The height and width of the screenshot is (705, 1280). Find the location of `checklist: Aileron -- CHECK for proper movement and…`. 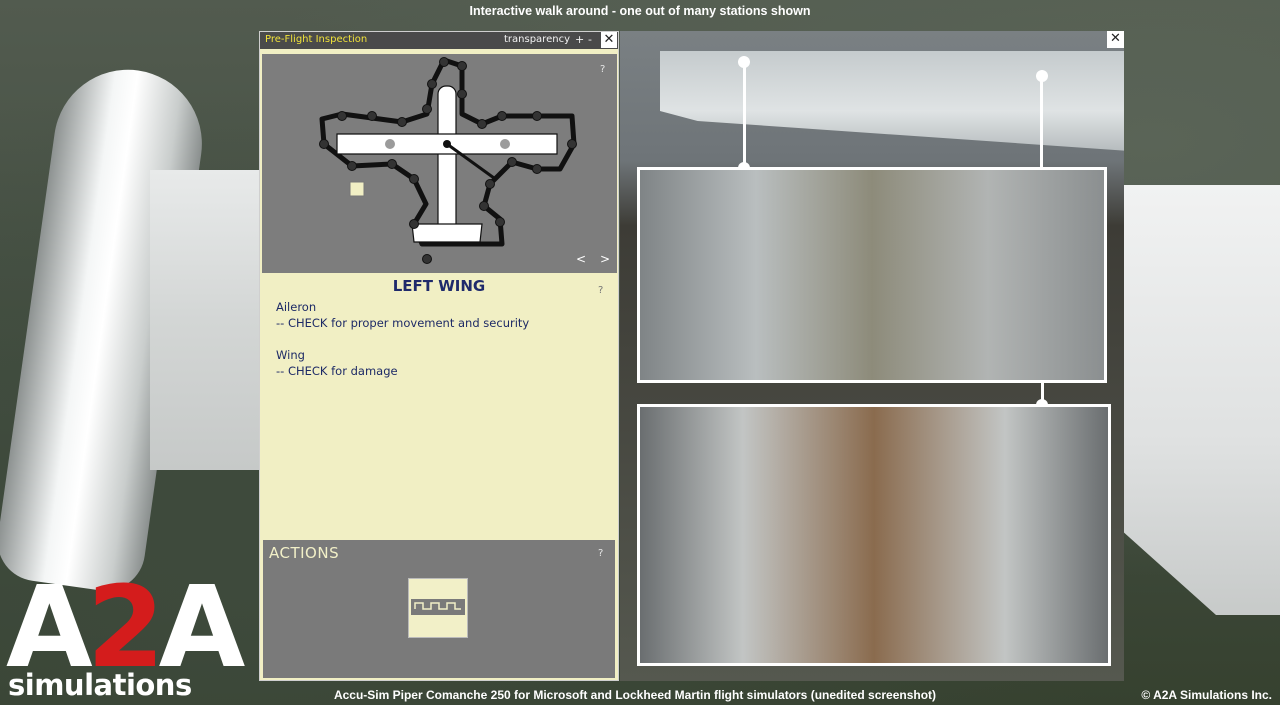

checklist: Aileron -- CHECK for proper movement and… is located at coordinates (402, 347).